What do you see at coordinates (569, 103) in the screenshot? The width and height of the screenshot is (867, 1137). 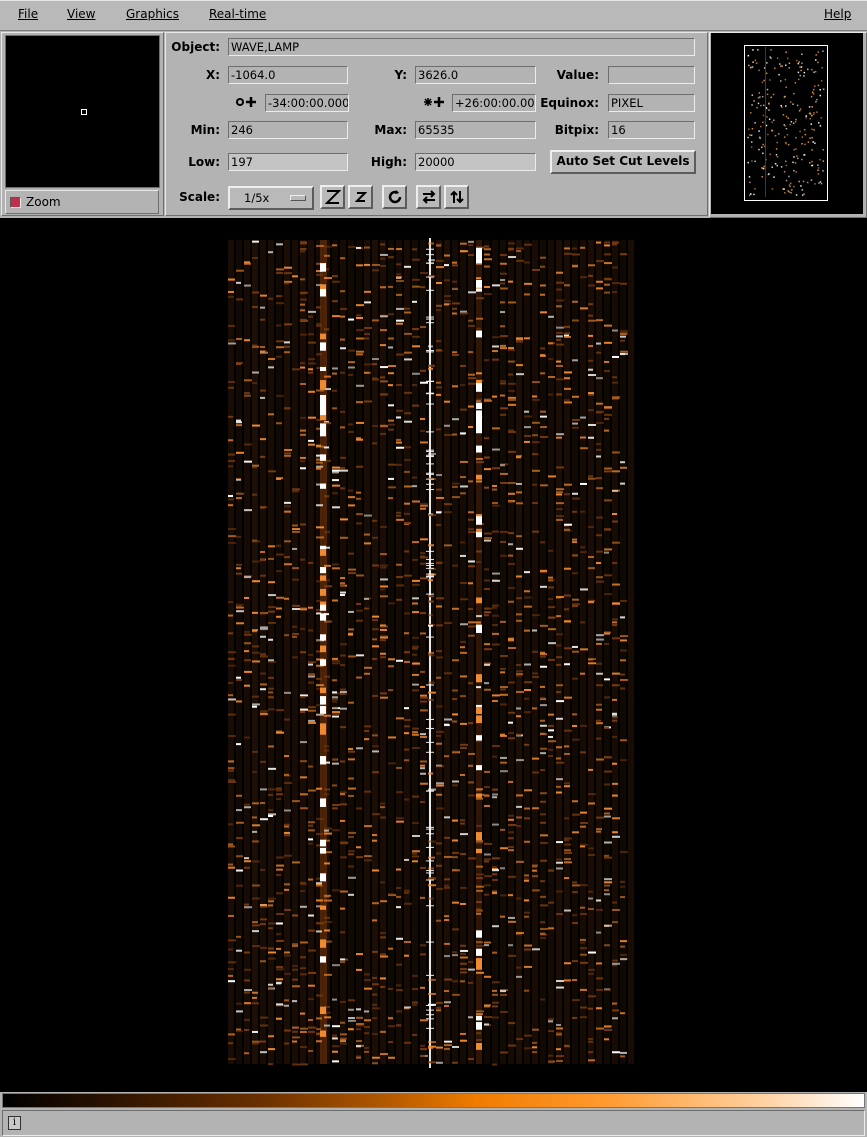 I see `equinox-label: Equinox:` at bounding box center [569, 103].